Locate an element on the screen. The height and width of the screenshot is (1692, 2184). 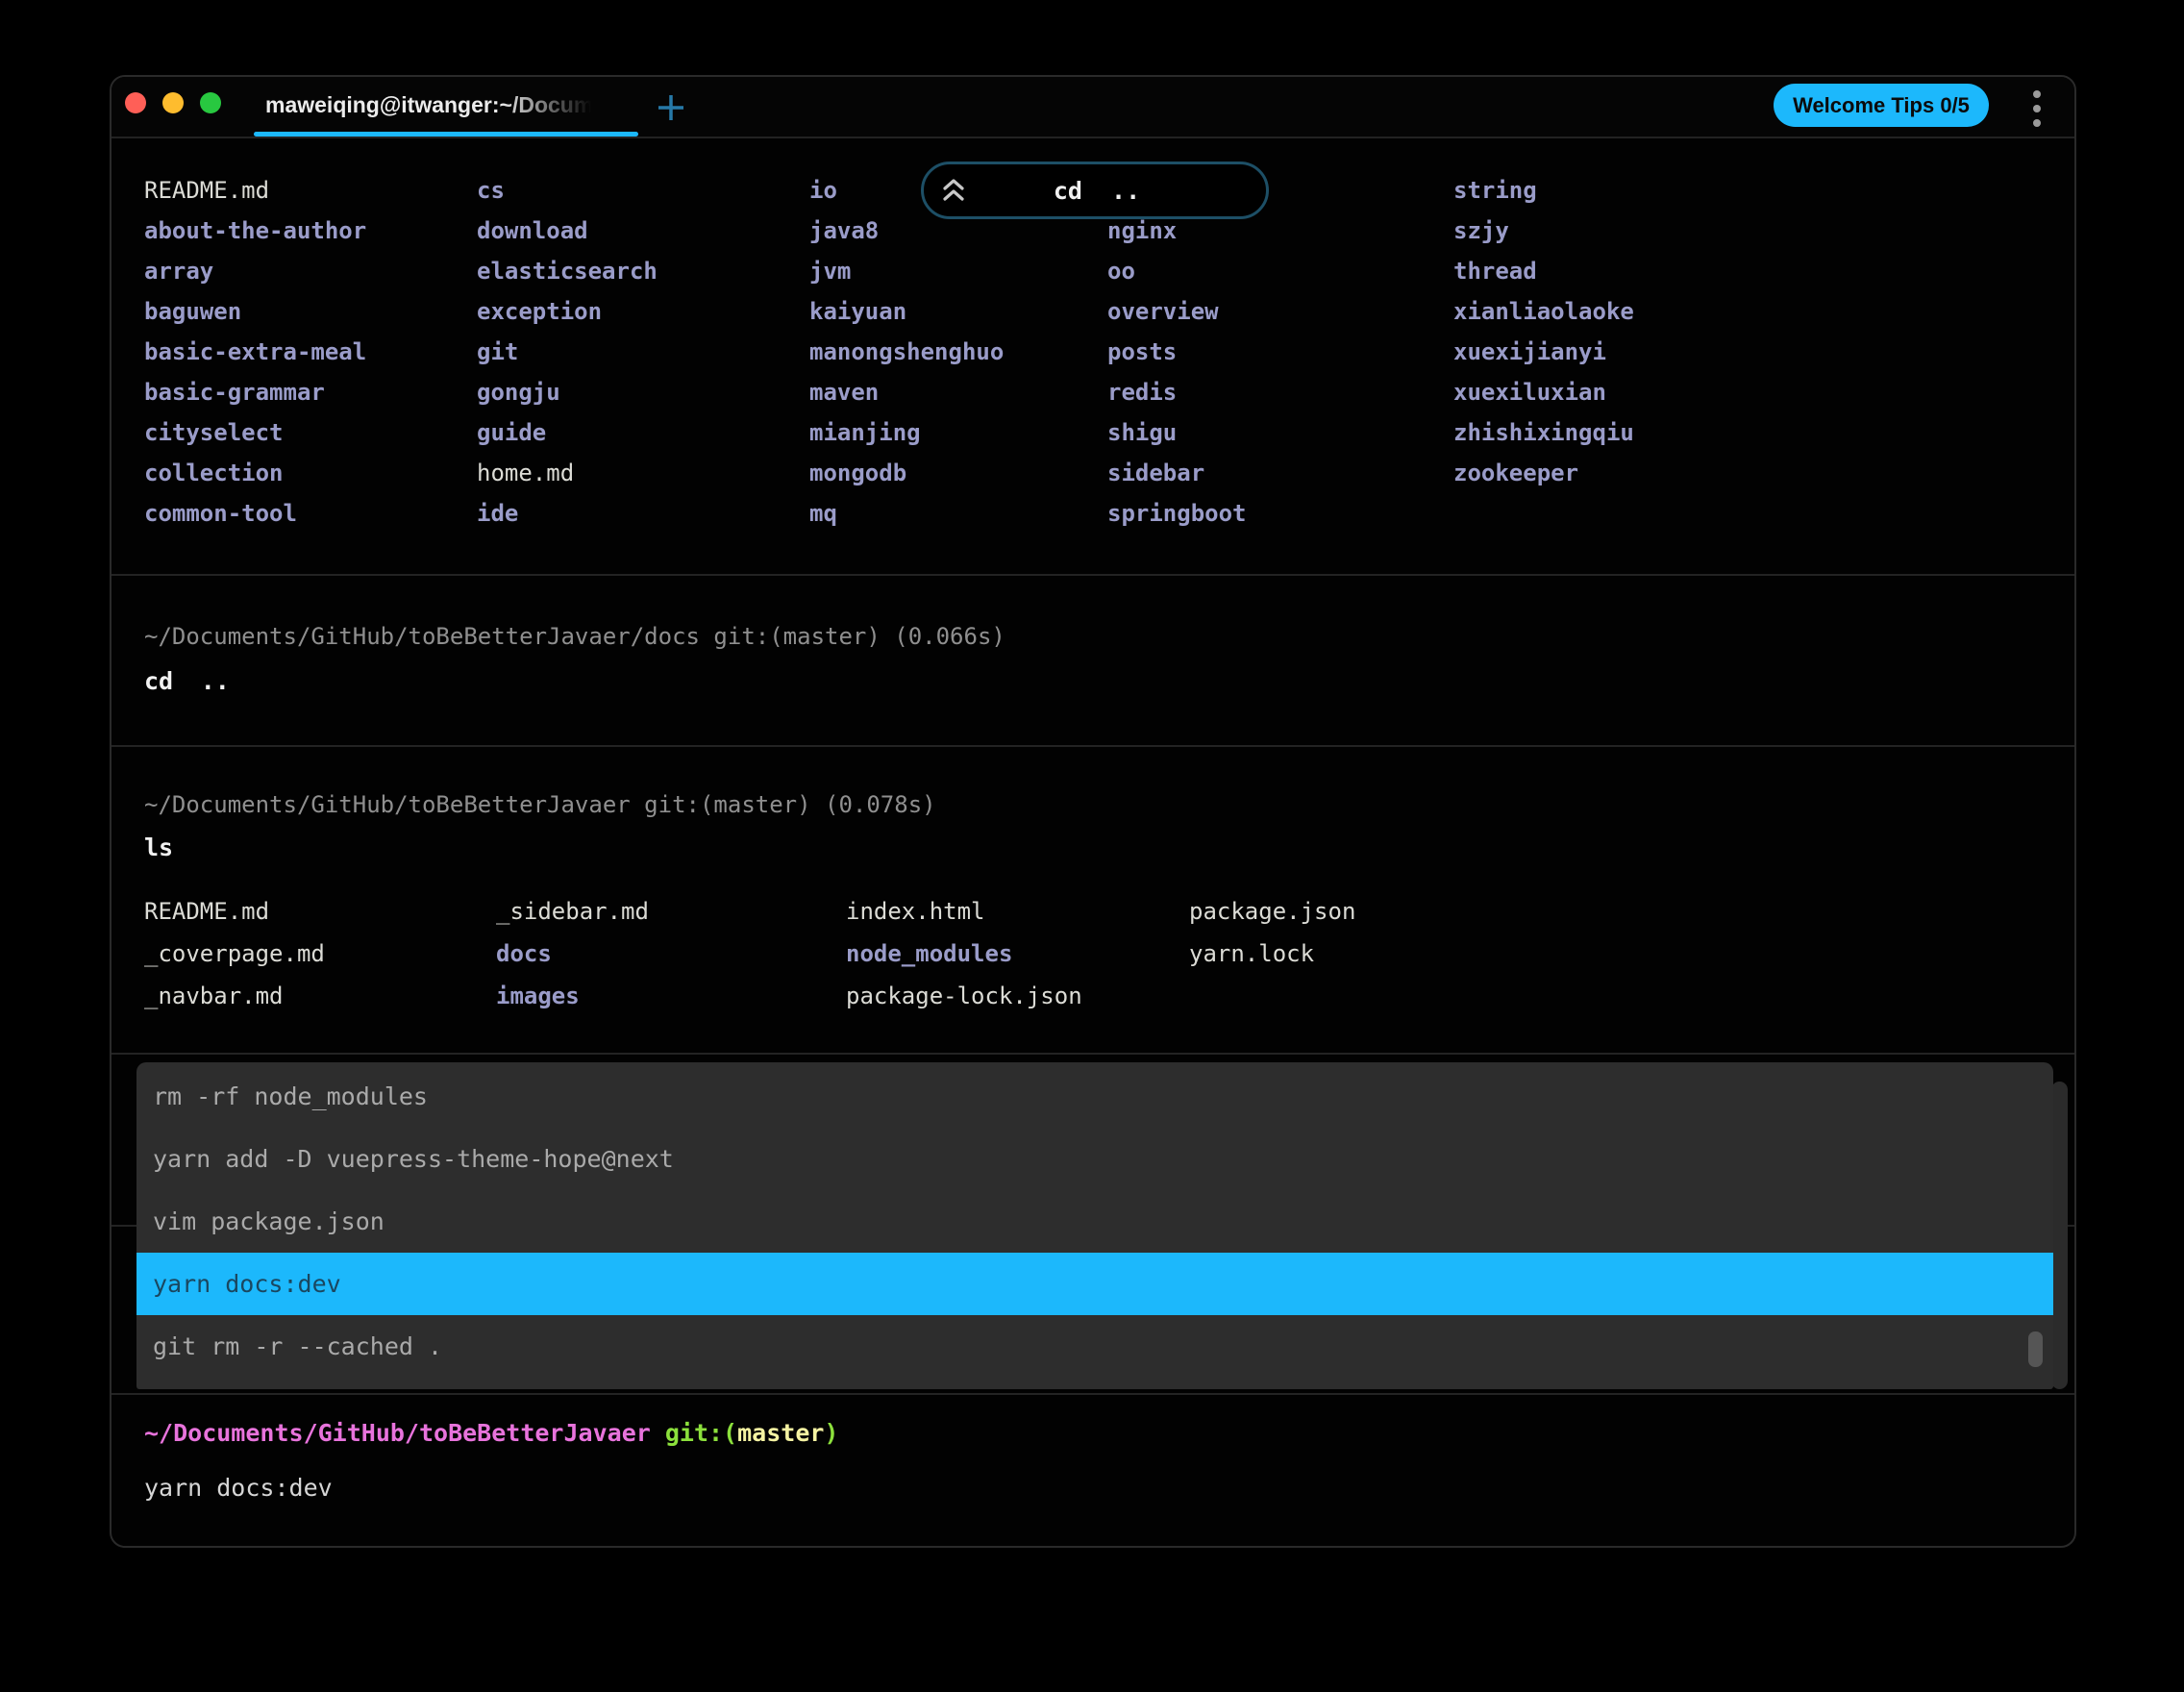
listing-item: ide is located at coordinates (498, 513).